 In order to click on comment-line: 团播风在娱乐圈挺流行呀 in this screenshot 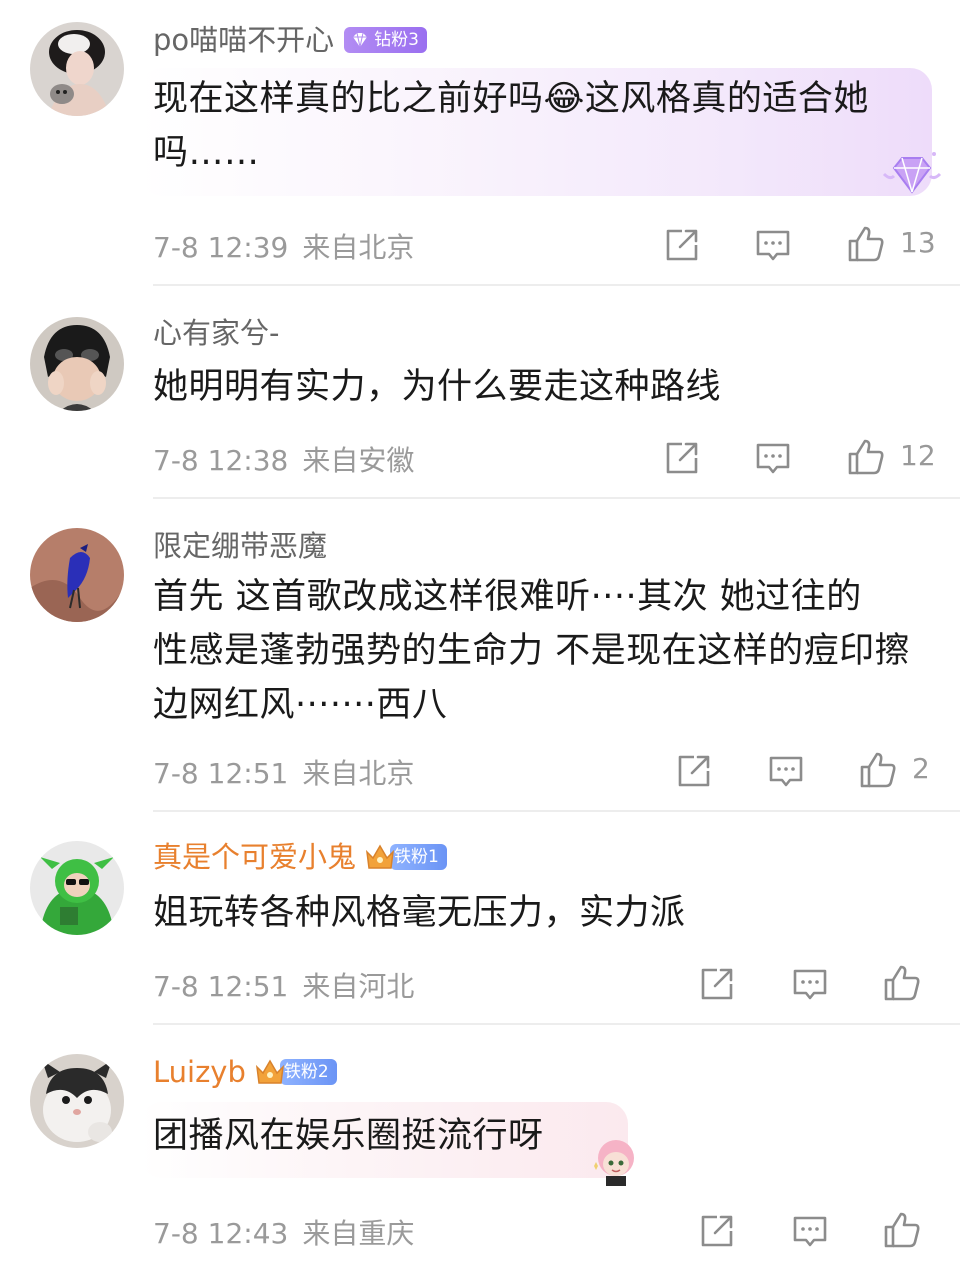, I will do `click(348, 1136)`.